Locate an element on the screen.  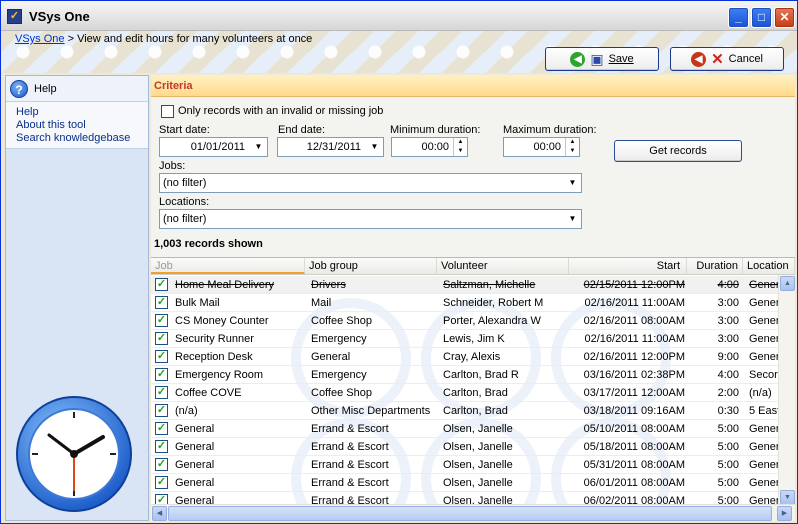
min-duration-spinner: 00:00 ▲ ▼ is located at coordinates (429, 147).